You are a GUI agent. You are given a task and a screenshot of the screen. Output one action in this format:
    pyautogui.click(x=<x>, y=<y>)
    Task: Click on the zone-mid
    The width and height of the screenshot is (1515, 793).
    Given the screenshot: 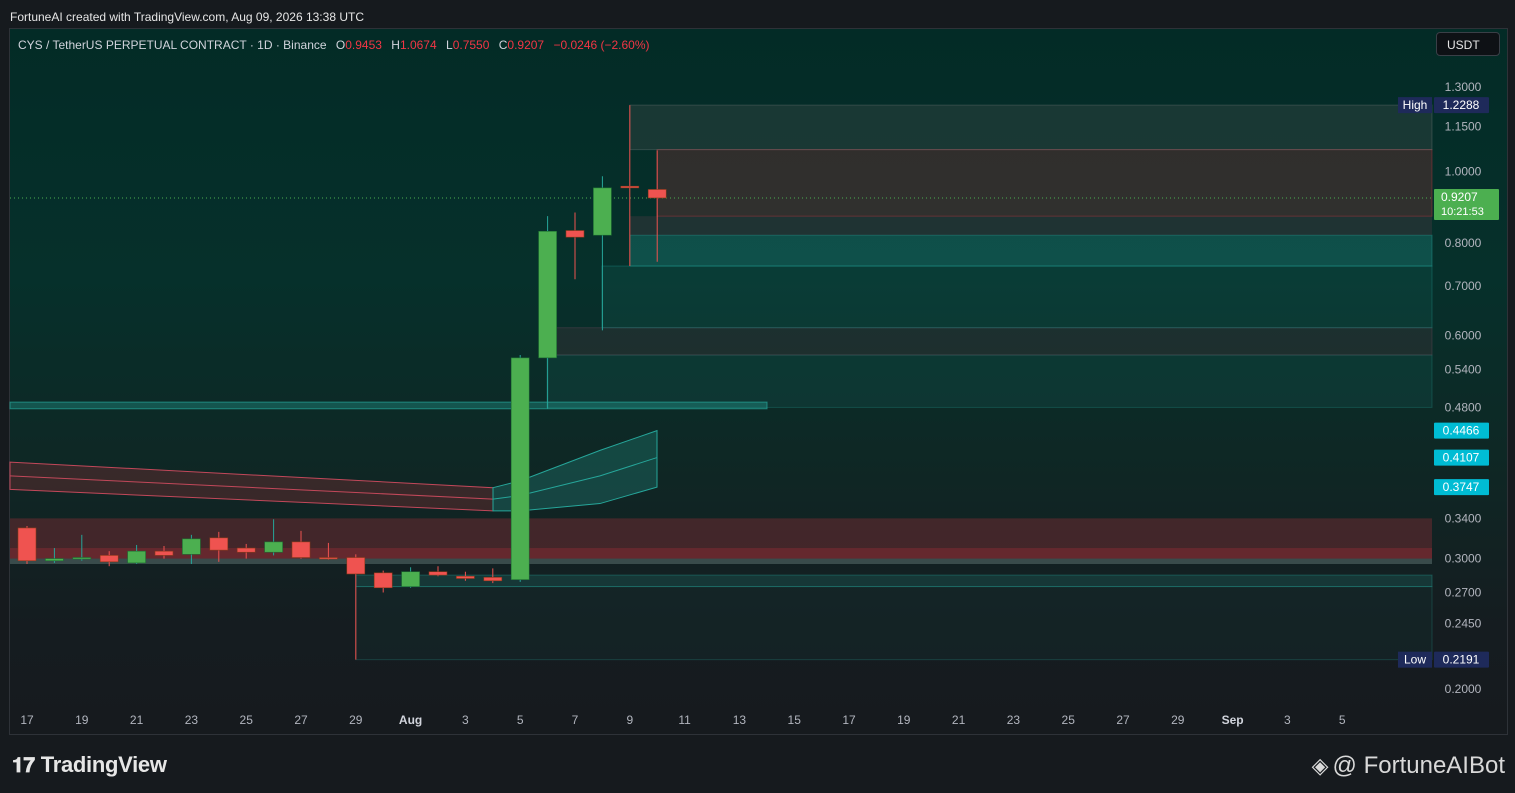 What is the action you would take?
    pyautogui.click(x=989, y=381)
    